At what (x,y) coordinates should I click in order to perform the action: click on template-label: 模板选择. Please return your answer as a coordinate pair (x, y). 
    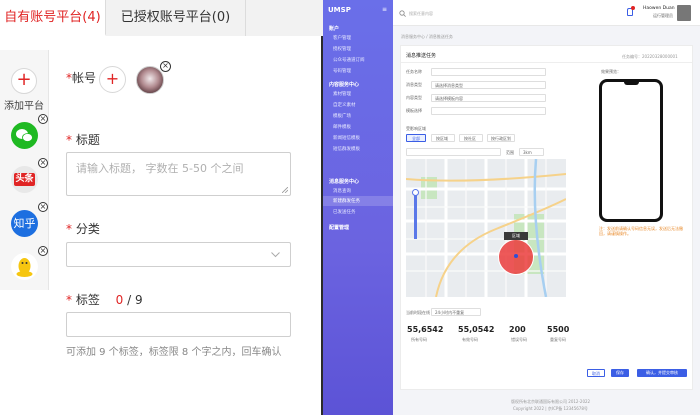
    Looking at the image, I should click on (414, 110).